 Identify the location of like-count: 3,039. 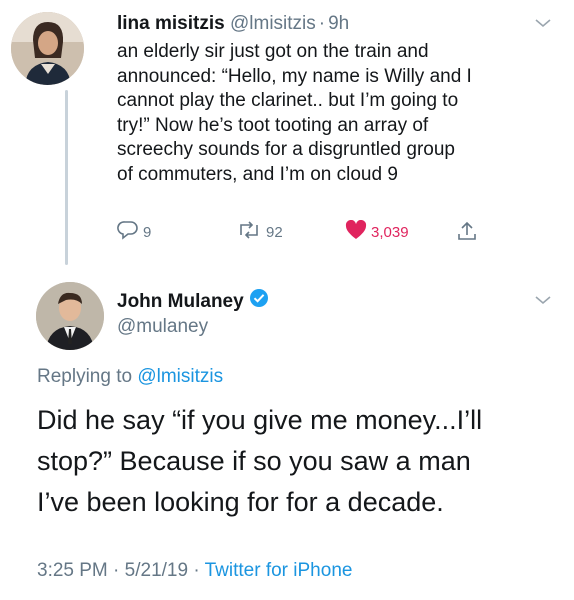
(390, 232).